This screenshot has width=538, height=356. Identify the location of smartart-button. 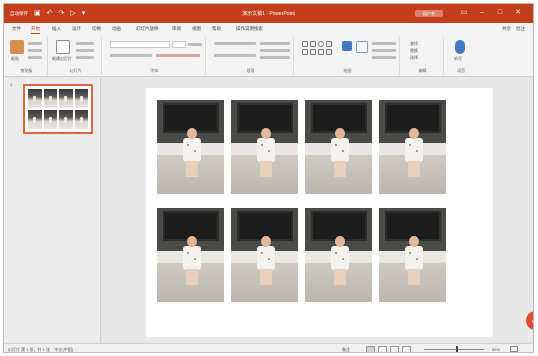
(275, 57).